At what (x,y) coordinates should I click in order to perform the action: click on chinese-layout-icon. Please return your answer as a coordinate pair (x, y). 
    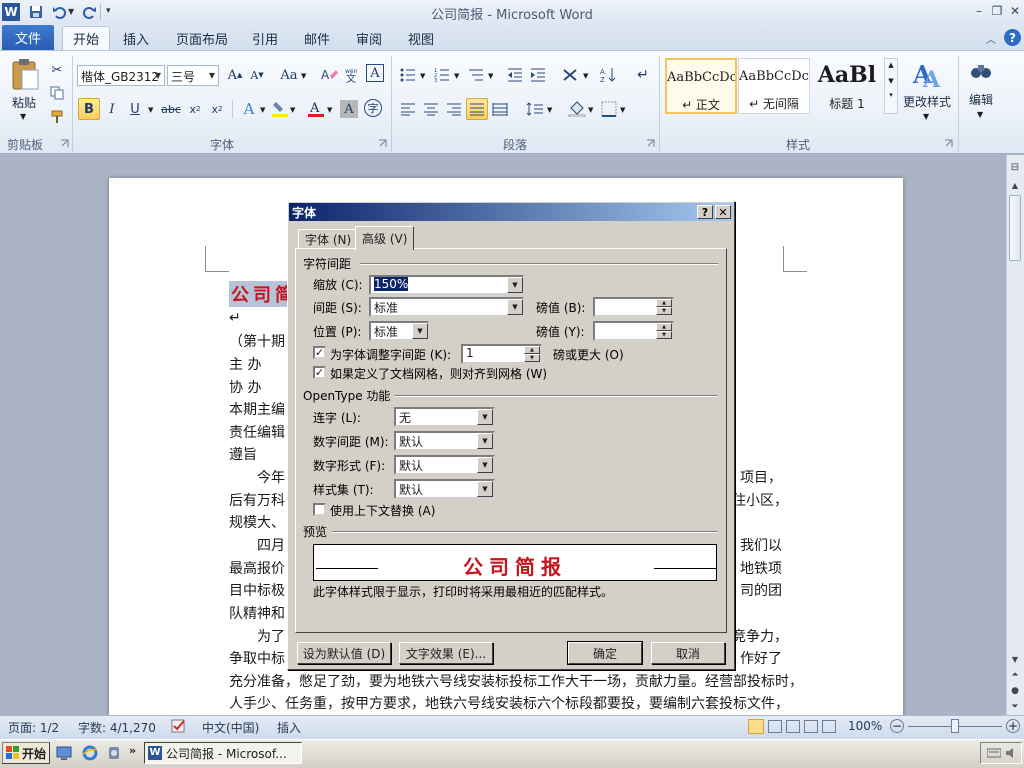
    Looking at the image, I should click on (571, 75).